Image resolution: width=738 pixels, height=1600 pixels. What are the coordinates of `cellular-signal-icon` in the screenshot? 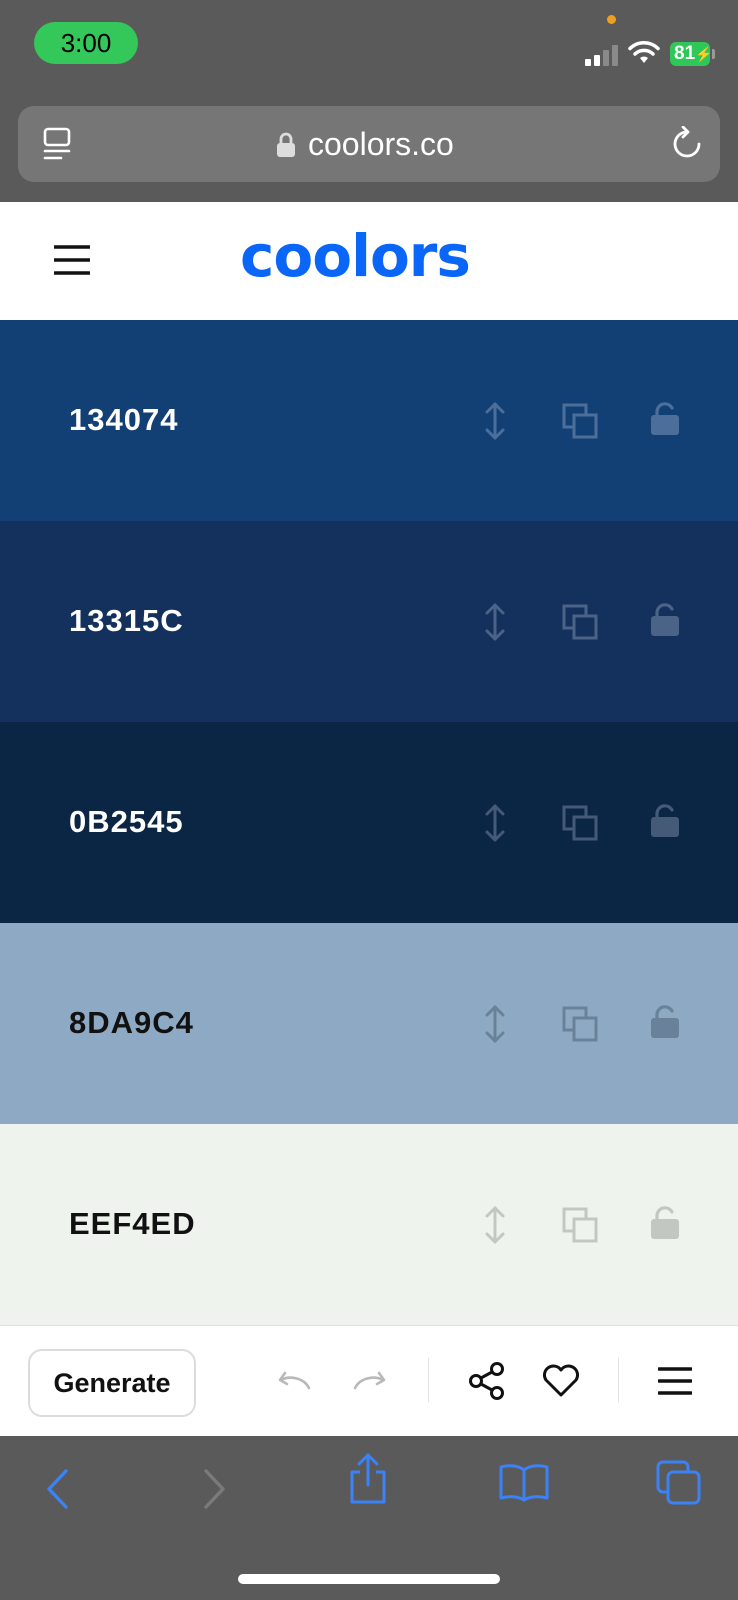 It's located at (603, 55).